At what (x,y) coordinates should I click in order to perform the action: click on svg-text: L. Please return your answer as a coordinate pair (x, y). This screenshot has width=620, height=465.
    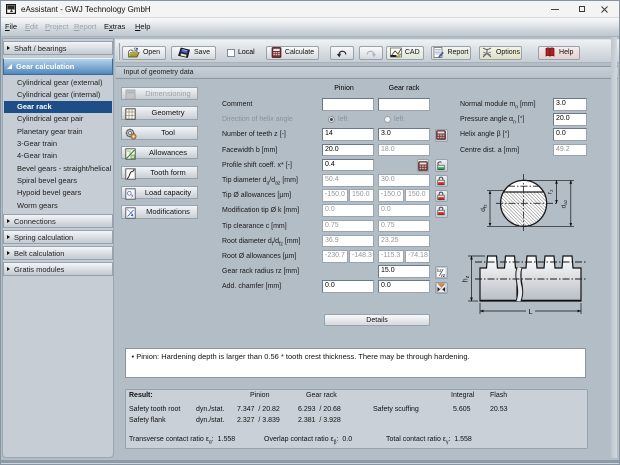
    Looking at the image, I should click on (530, 311).